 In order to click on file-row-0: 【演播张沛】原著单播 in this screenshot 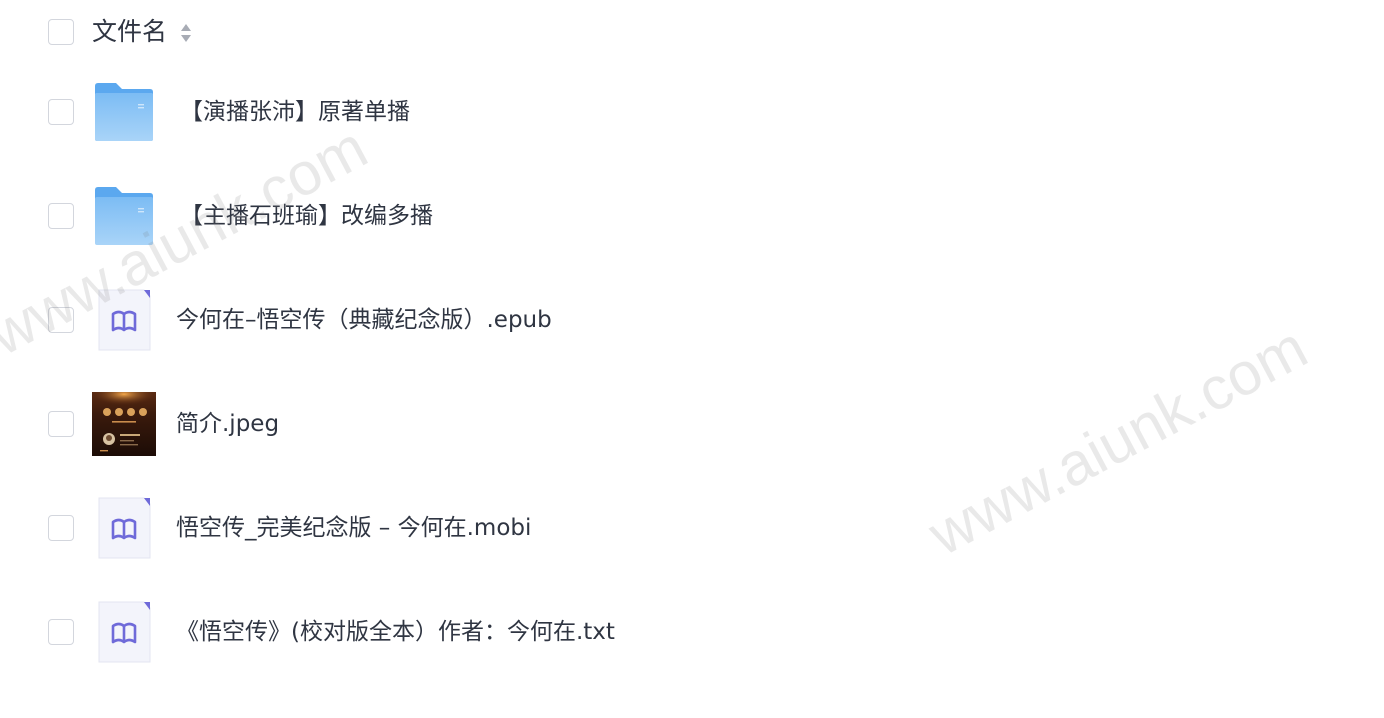, I will do `click(692, 112)`.